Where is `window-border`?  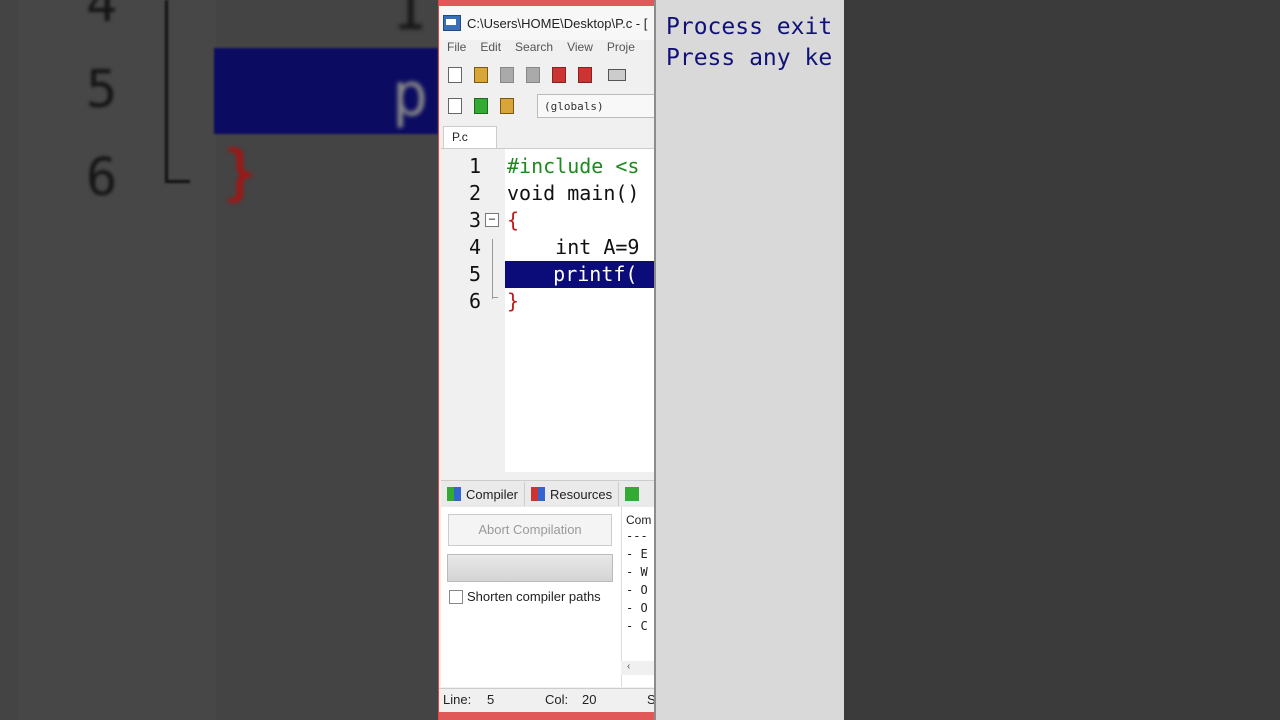
window-border is located at coordinates (547, 716).